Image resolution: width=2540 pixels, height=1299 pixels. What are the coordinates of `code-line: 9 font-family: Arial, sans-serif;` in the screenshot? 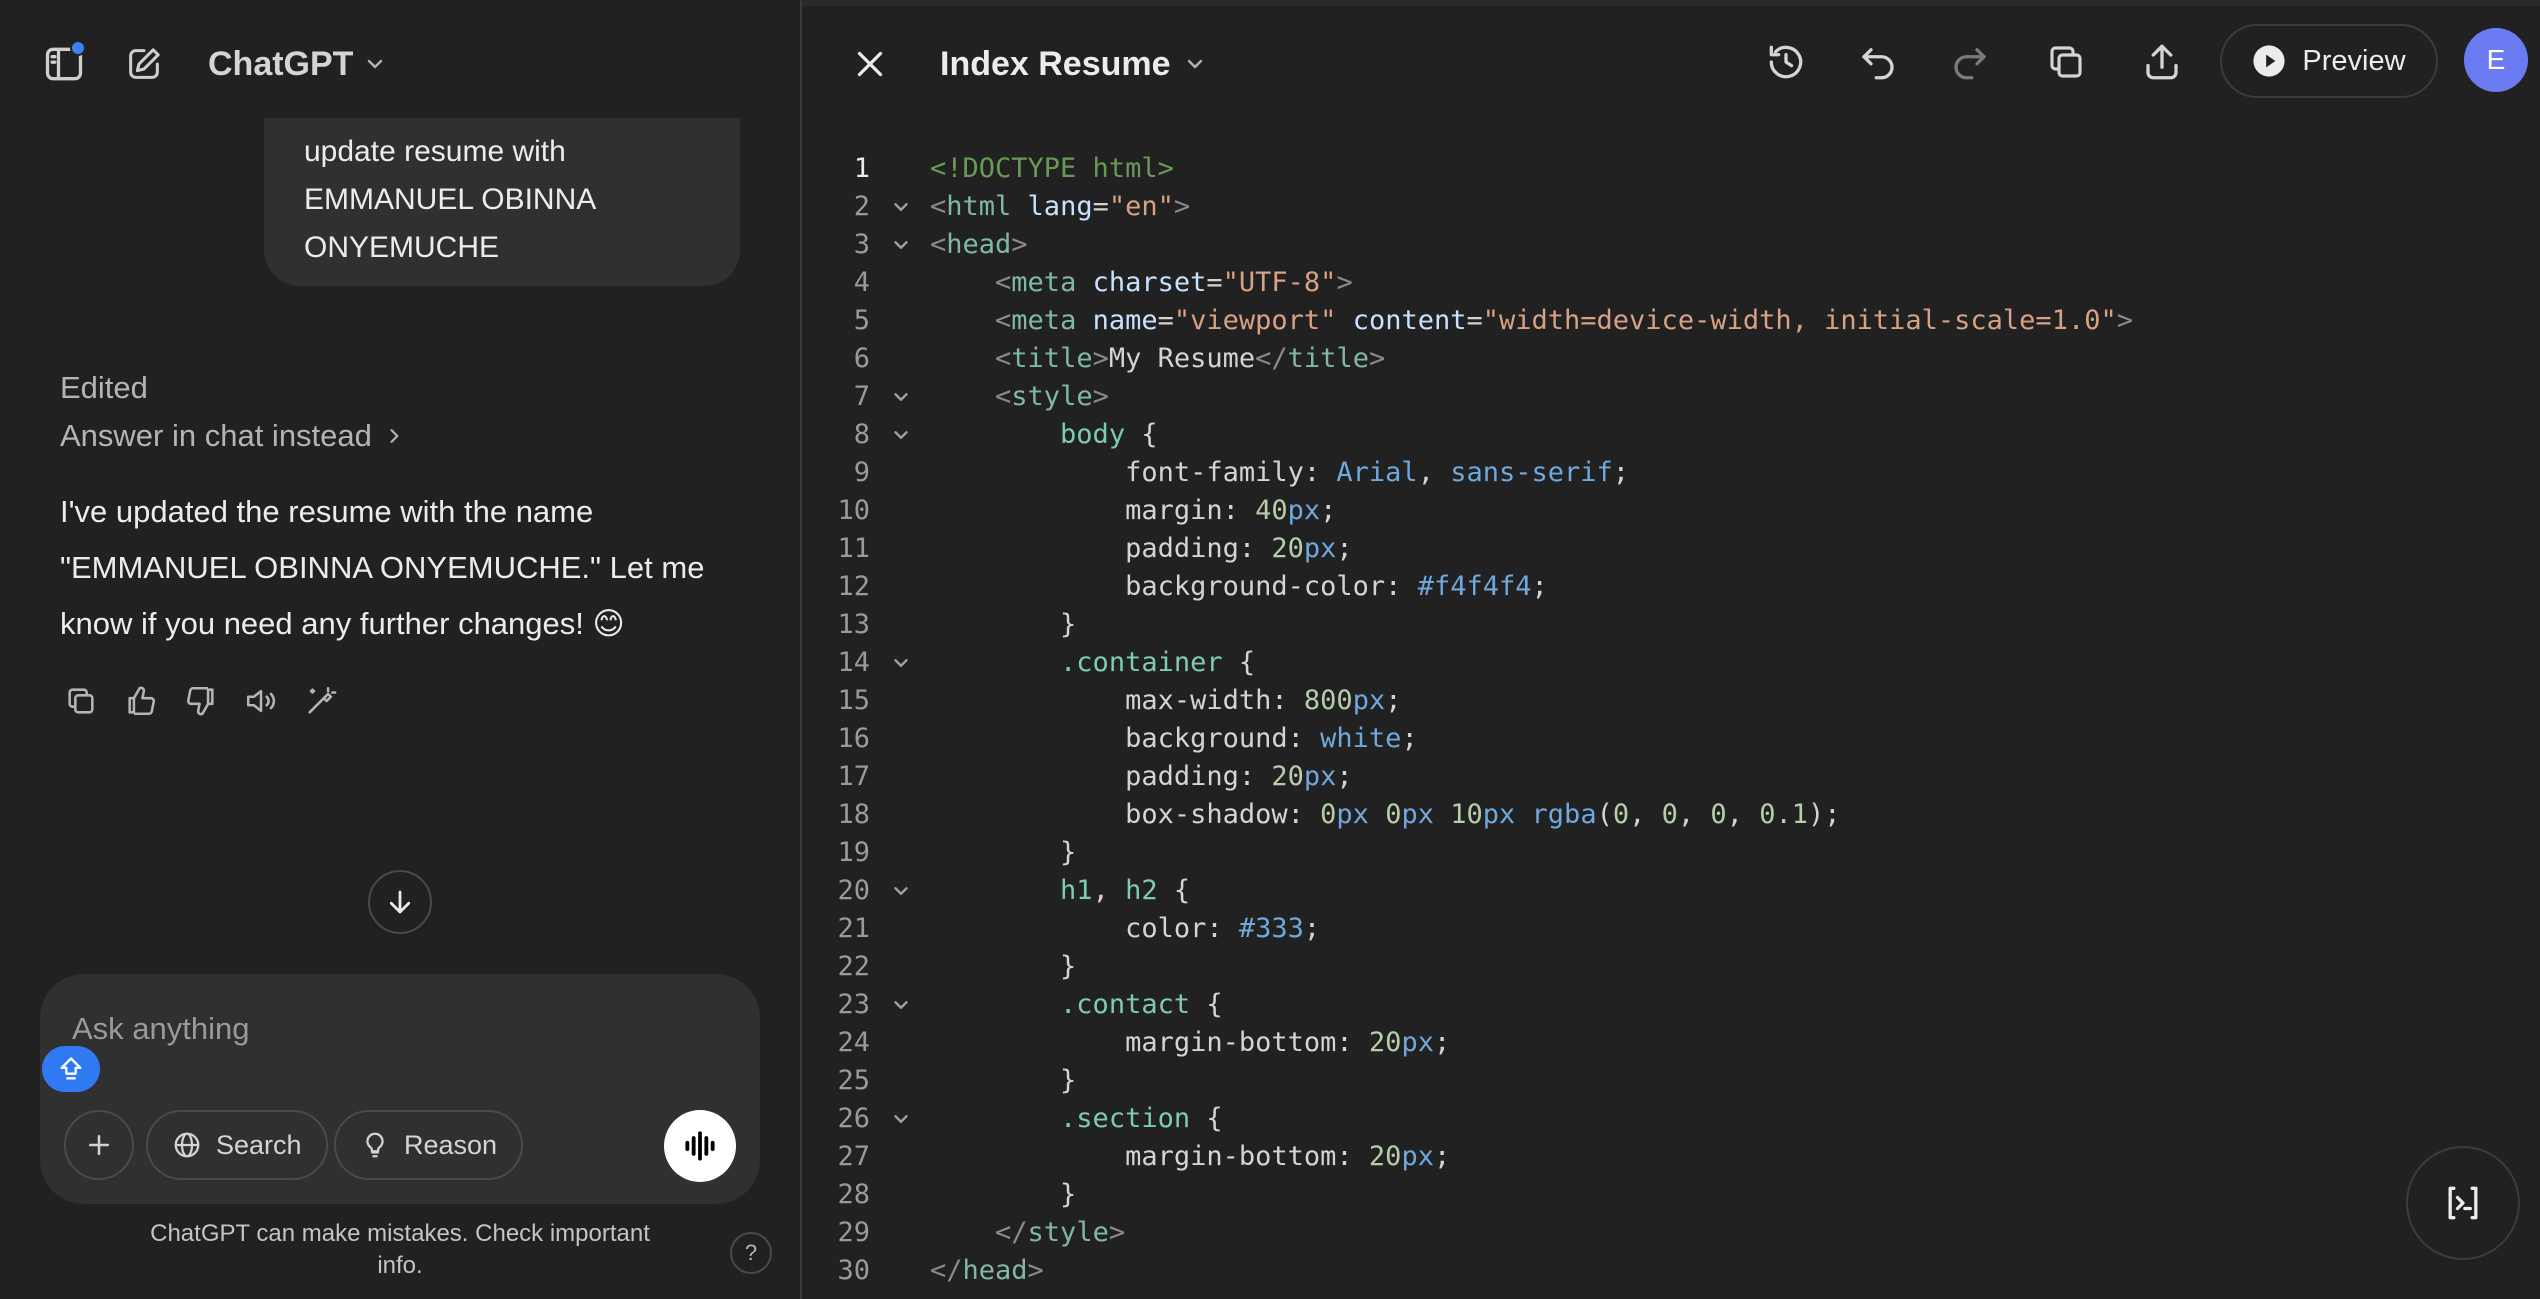 It's located at (1671, 473).